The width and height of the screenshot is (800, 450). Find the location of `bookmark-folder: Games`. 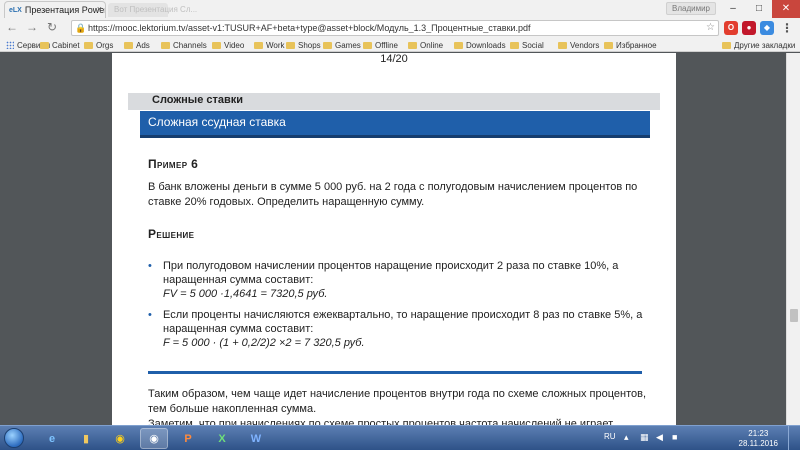

bookmark-folder: Games is located at coordinates (342, 45).